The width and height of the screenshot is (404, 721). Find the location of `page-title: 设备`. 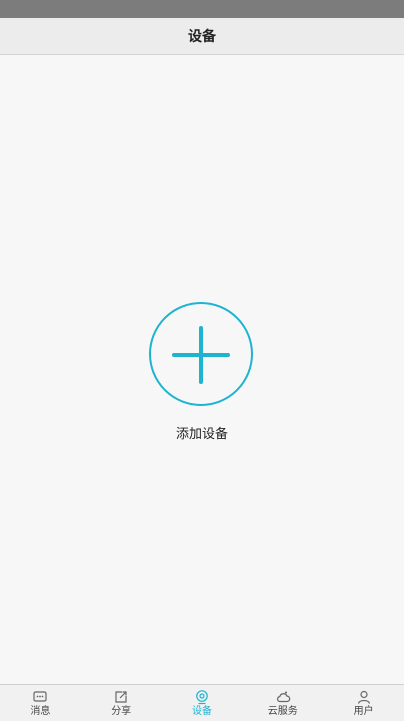

page-title: 设备 is located at coordinates (202, 37).